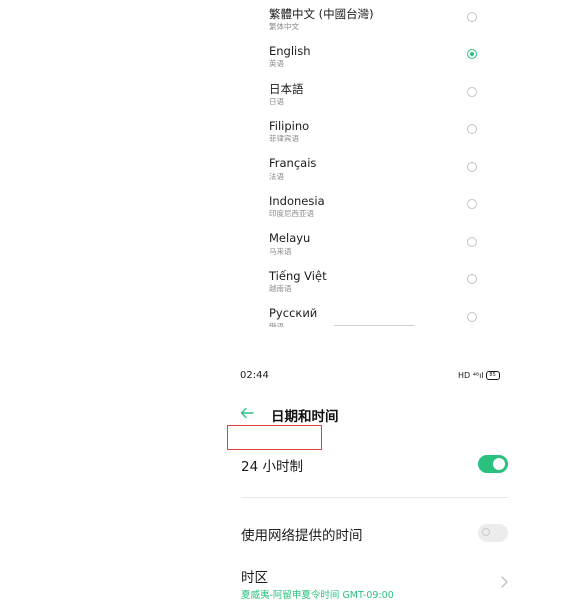  Describe the element at coordinates (274, 437) in the screenshot. I see `highlight-box` at that location.